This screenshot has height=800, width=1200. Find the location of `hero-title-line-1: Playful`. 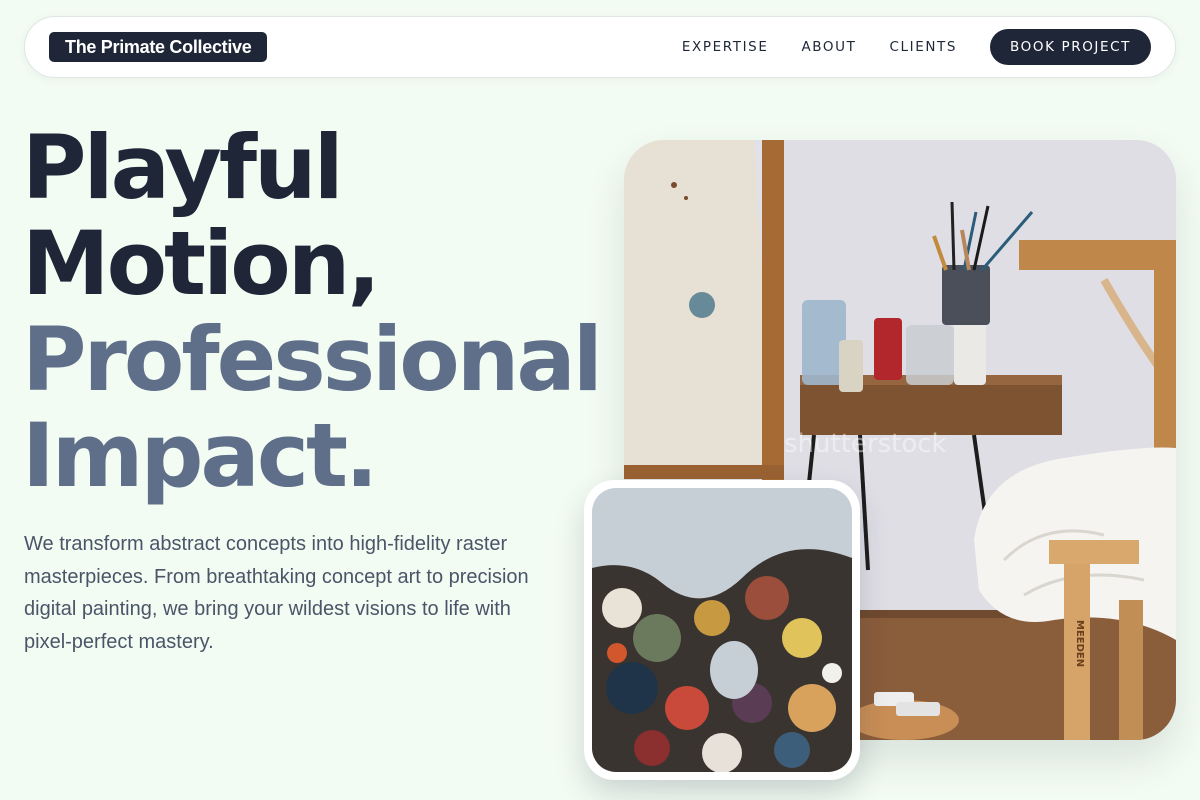

hero-title-line-1: Playful is located at coordinates (183, 167).